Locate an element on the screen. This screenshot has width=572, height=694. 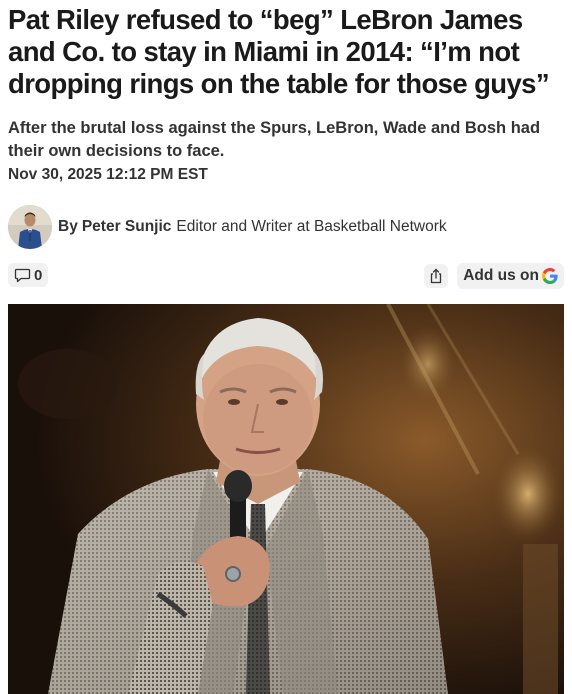
author-avatar is located at coordinates (30, 227).